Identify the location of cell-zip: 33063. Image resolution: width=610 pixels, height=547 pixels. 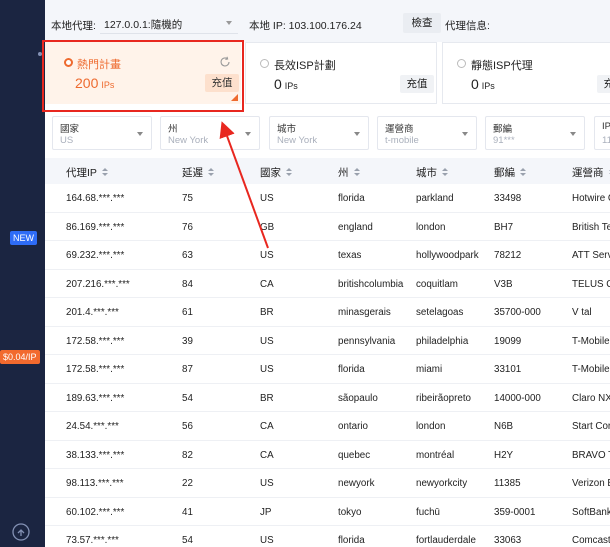
(508, 540).